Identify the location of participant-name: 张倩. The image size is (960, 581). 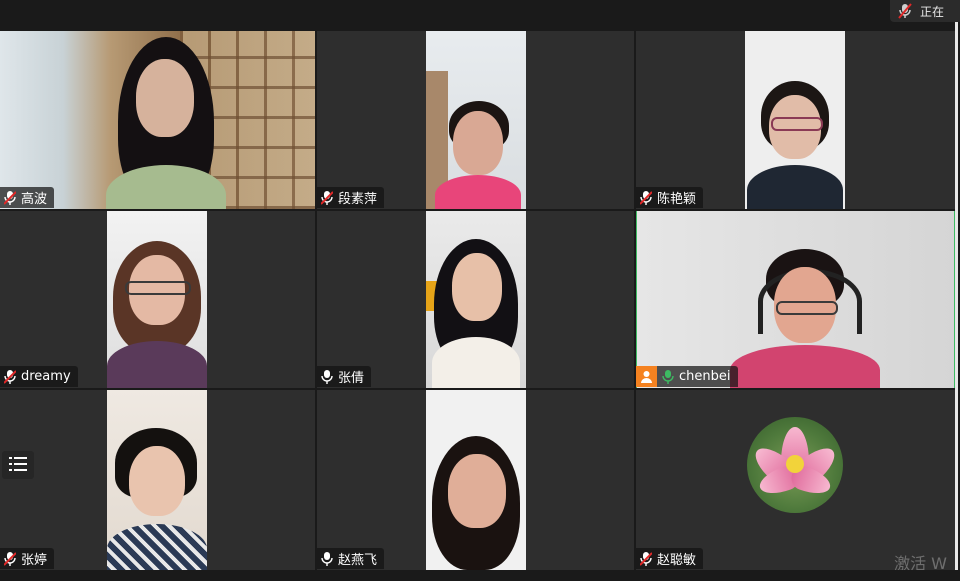
(351, 378).